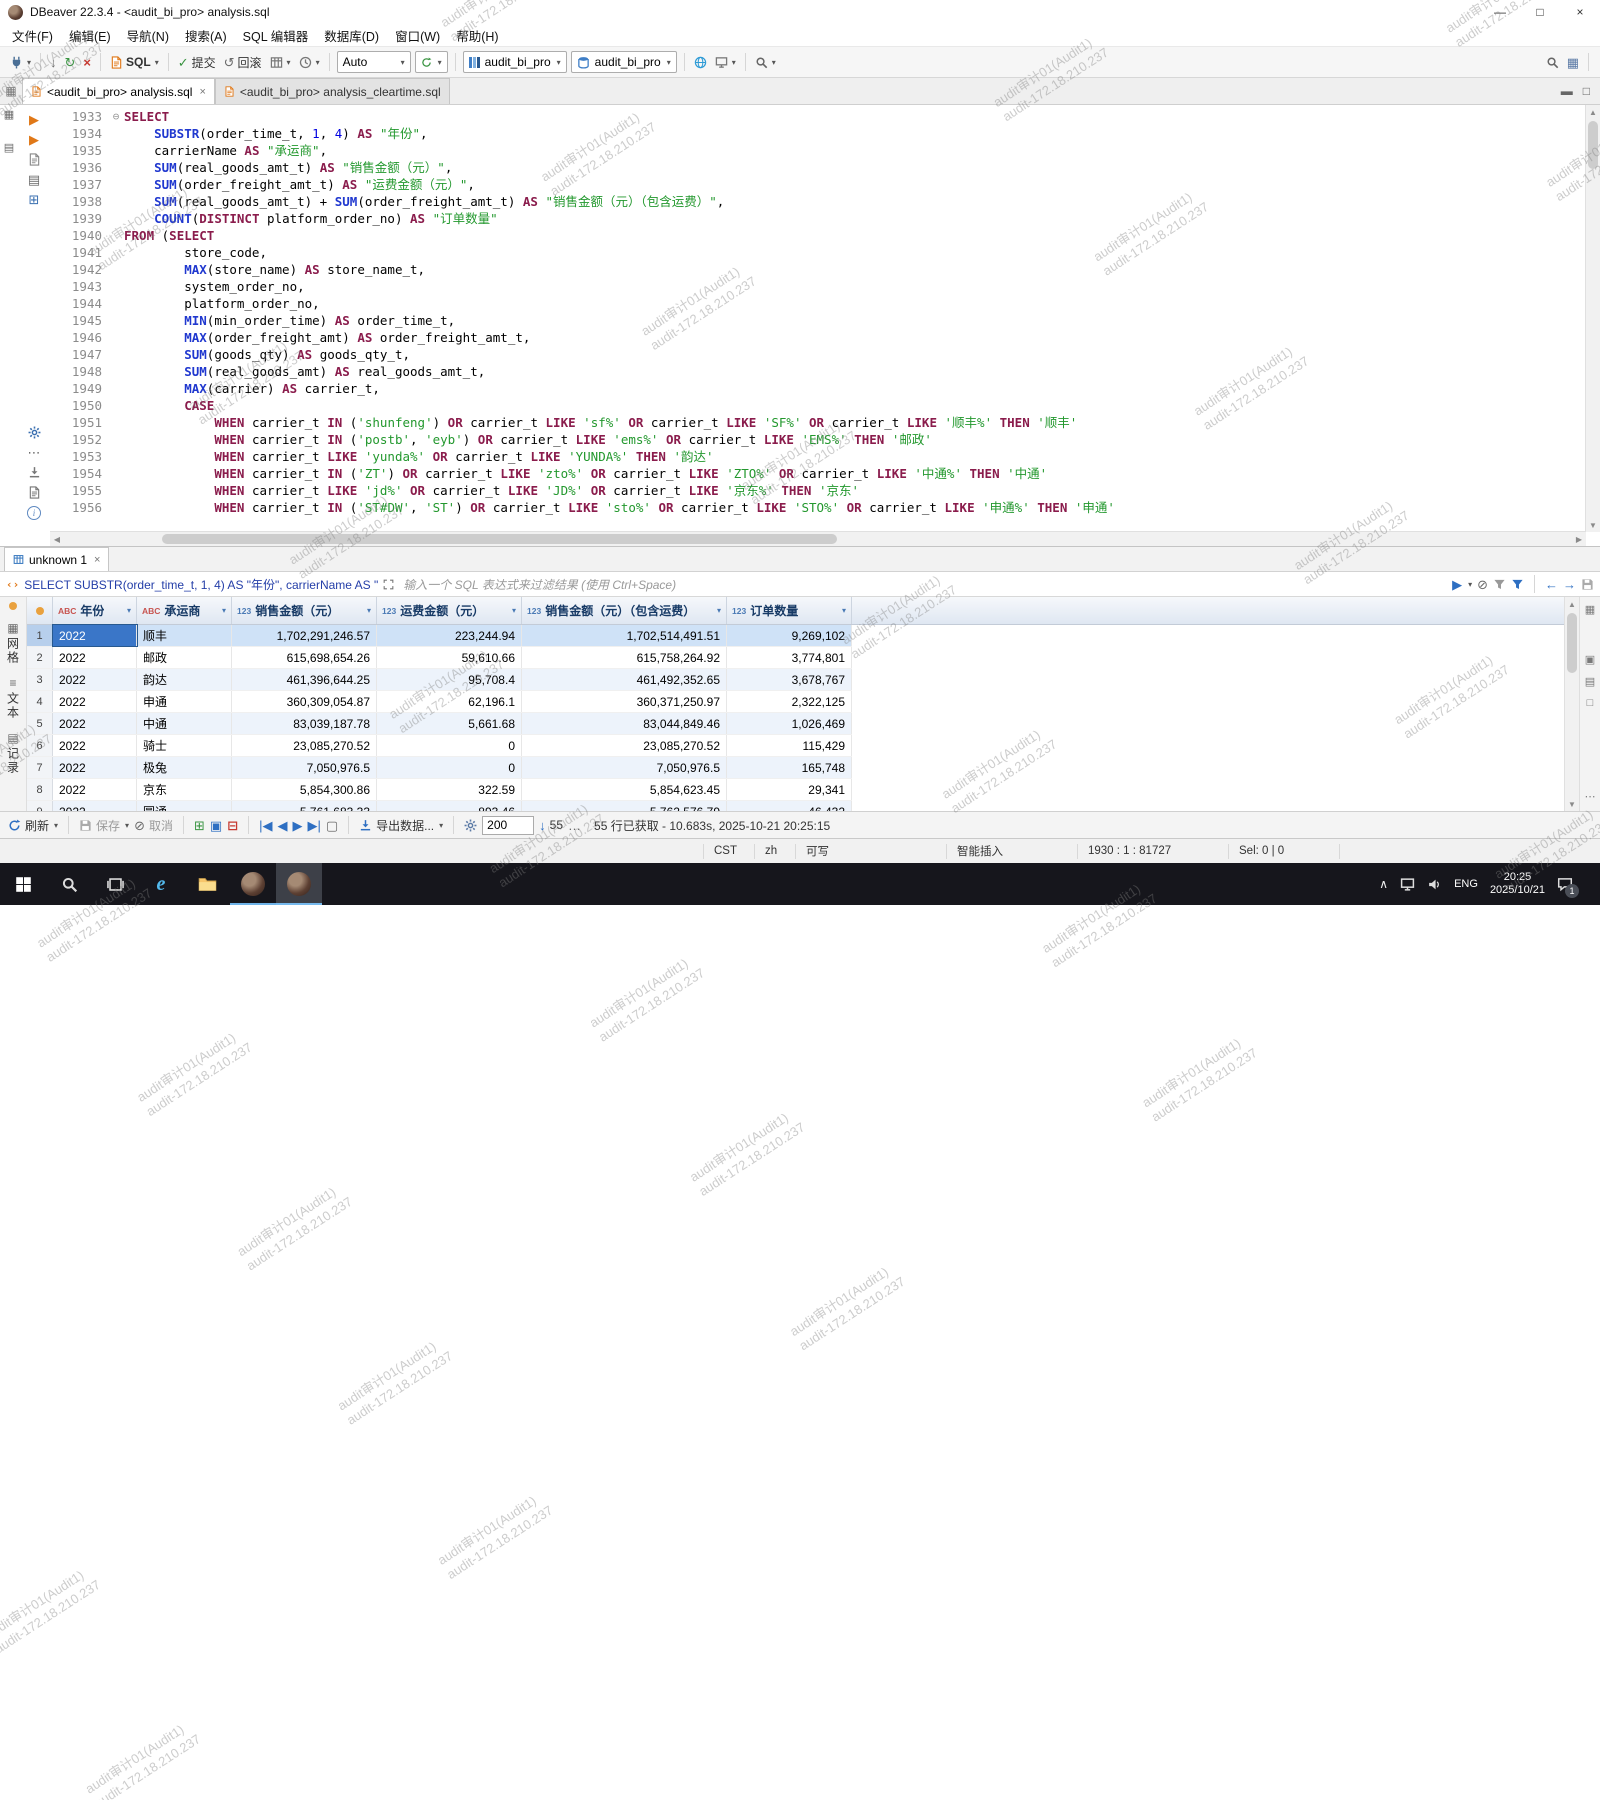 The width and height of the screenshot is (1600, 1800). What do you see at coordinates (624, 610) in the screenshot?
I see `column-header: 123 销售金额（元）（包含运费） ▾` at bounding box center [624, 610].